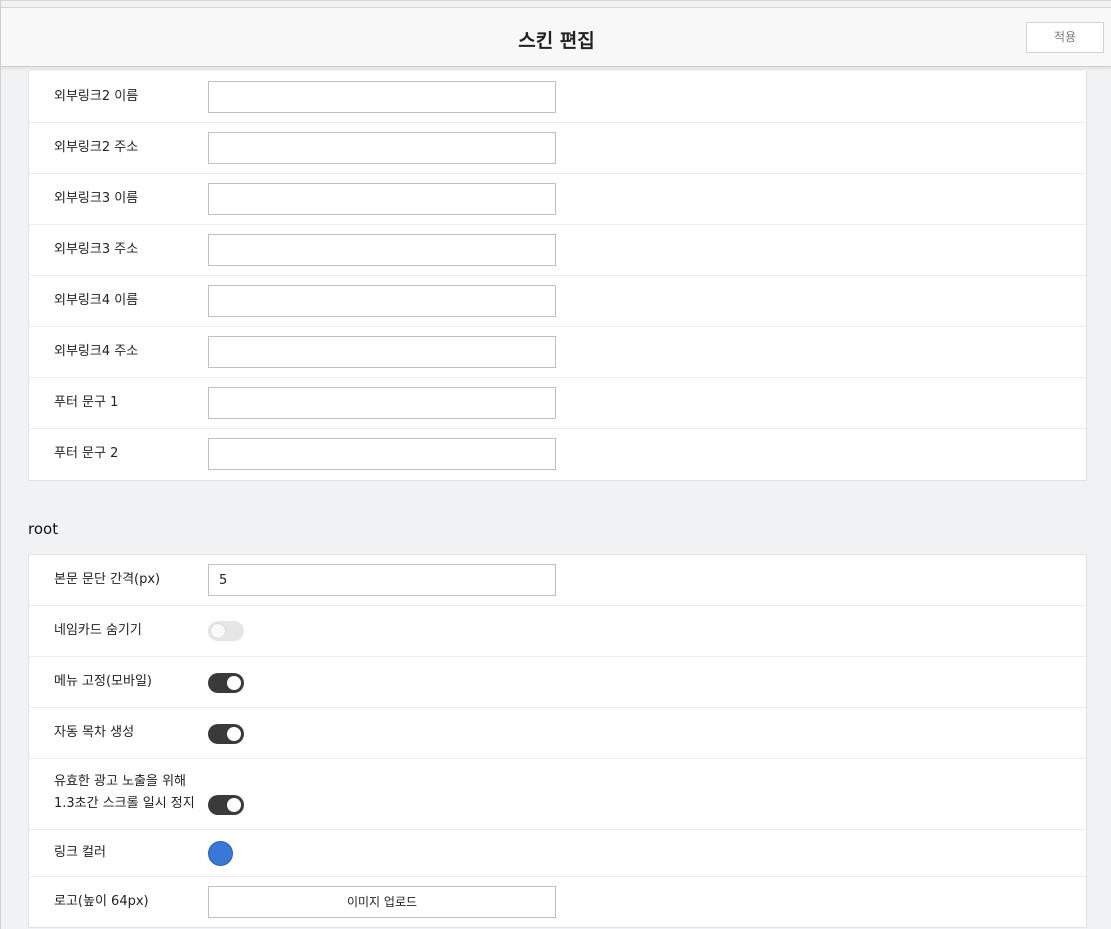 The image size is (1111, 929). Describe the element at coordinates (226, 631) in the screenshot. I see `hide-namecard-toggle` at that location.